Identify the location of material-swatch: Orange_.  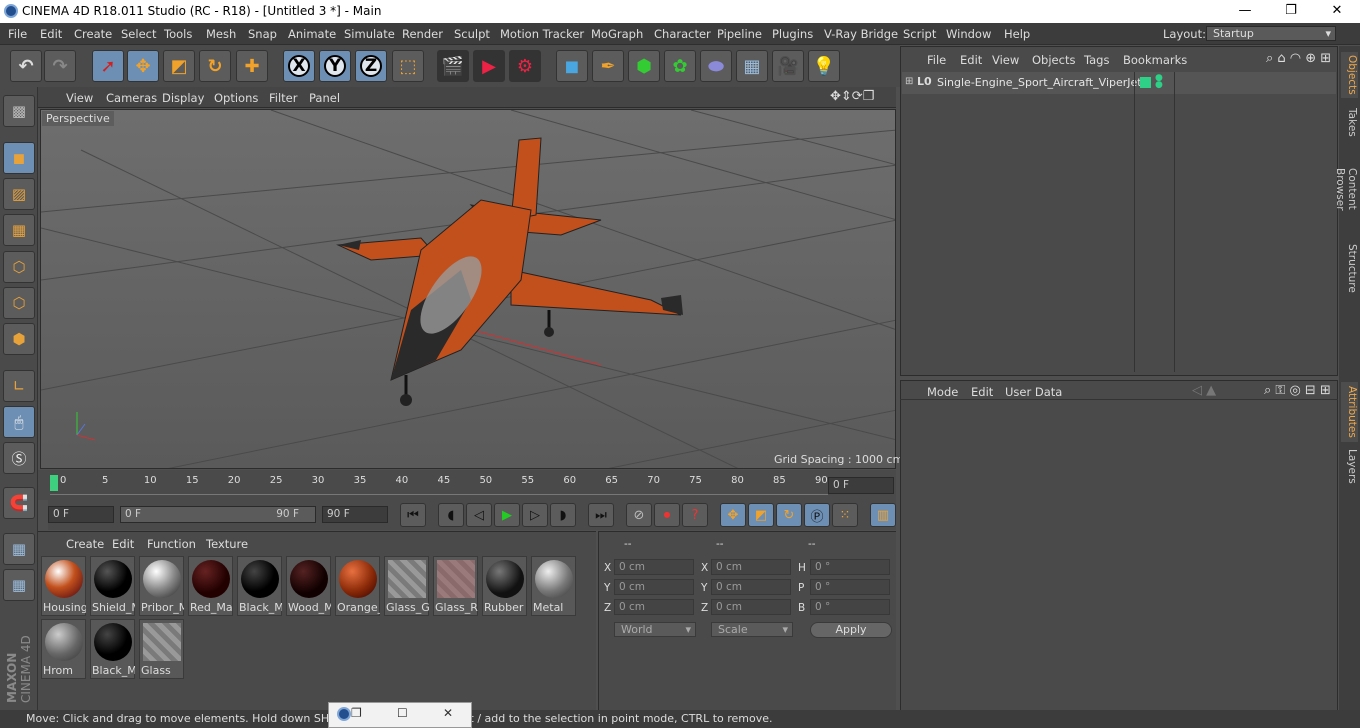
(357, 586).